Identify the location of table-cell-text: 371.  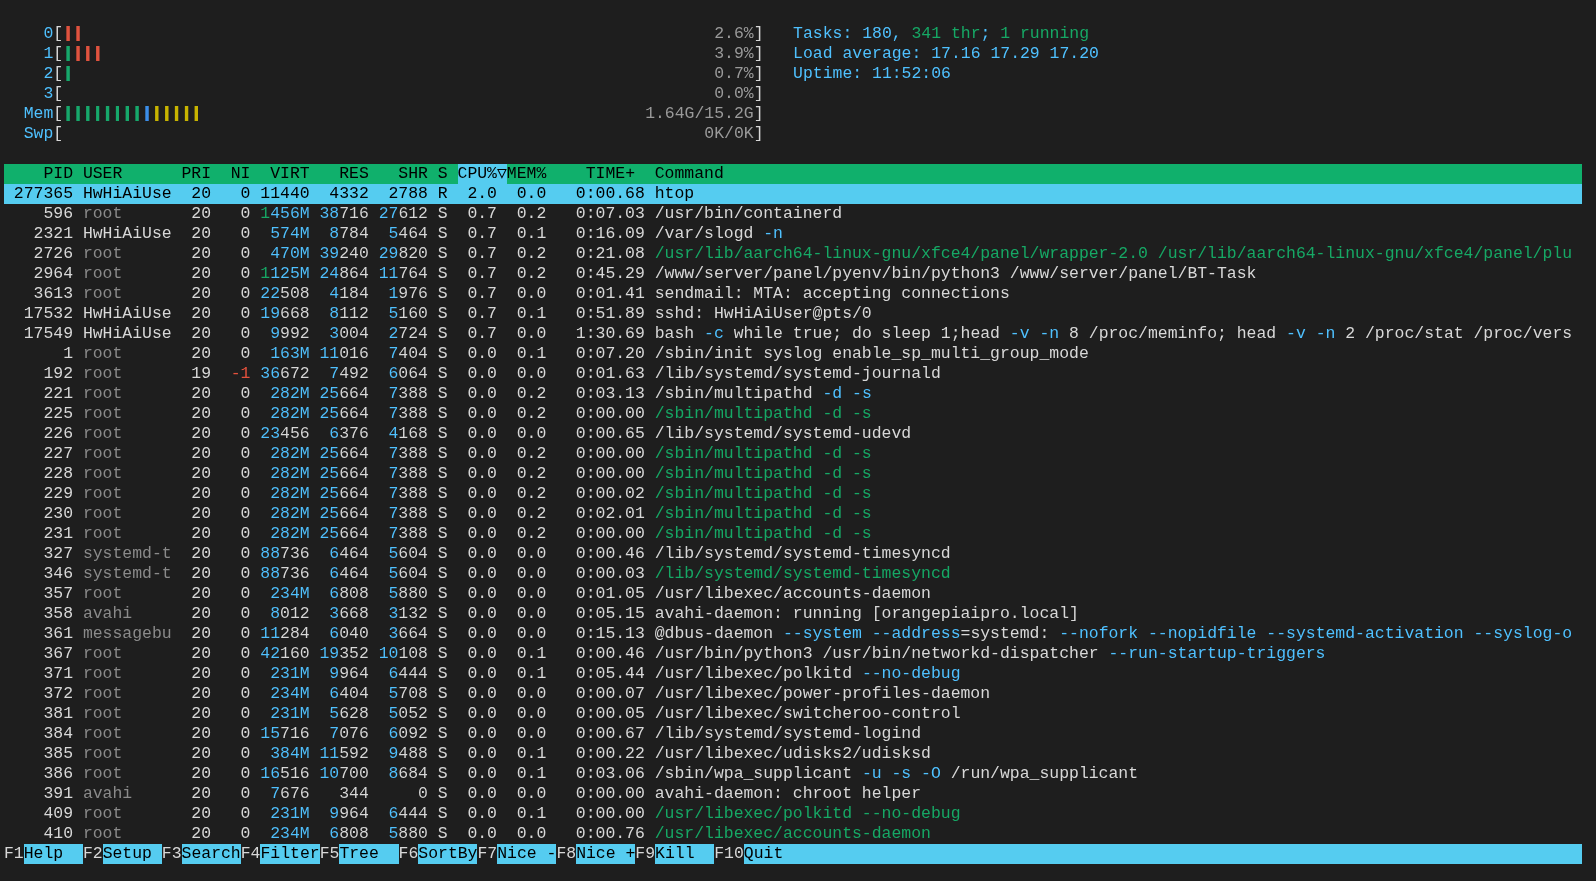
(57, 674).